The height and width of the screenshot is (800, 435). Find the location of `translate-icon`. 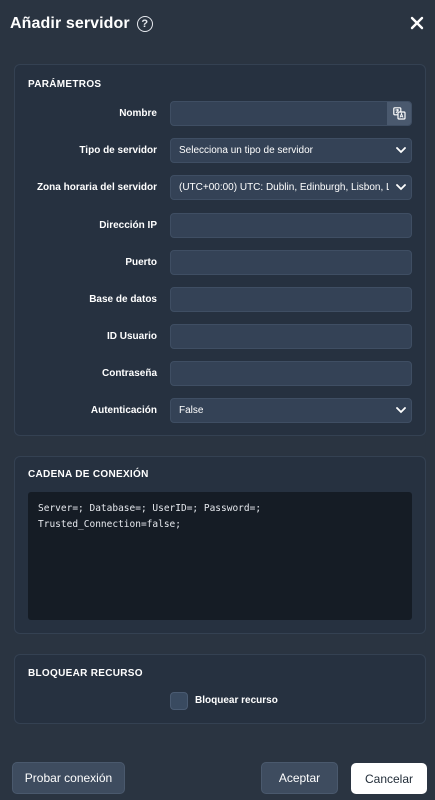

translate-icon is located at coordinates (399, 113).